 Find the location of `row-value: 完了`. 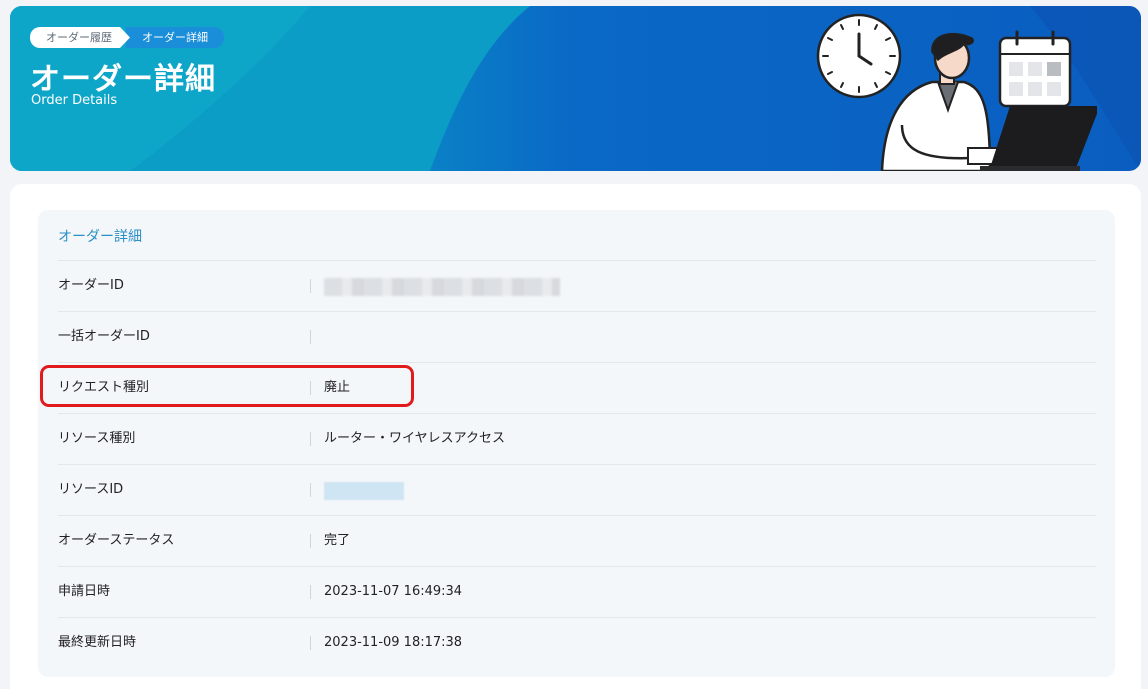

row-value: 完了 is located at coordinates (337, 540).